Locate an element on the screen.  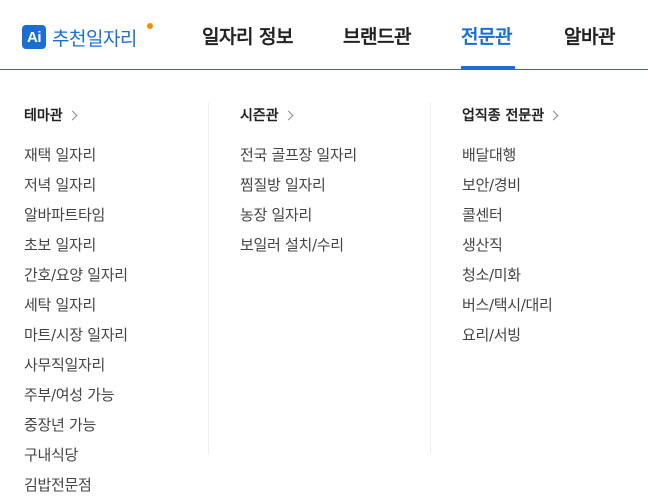
menu-link: 김밥전문점 is located at coordinates (76, 489).